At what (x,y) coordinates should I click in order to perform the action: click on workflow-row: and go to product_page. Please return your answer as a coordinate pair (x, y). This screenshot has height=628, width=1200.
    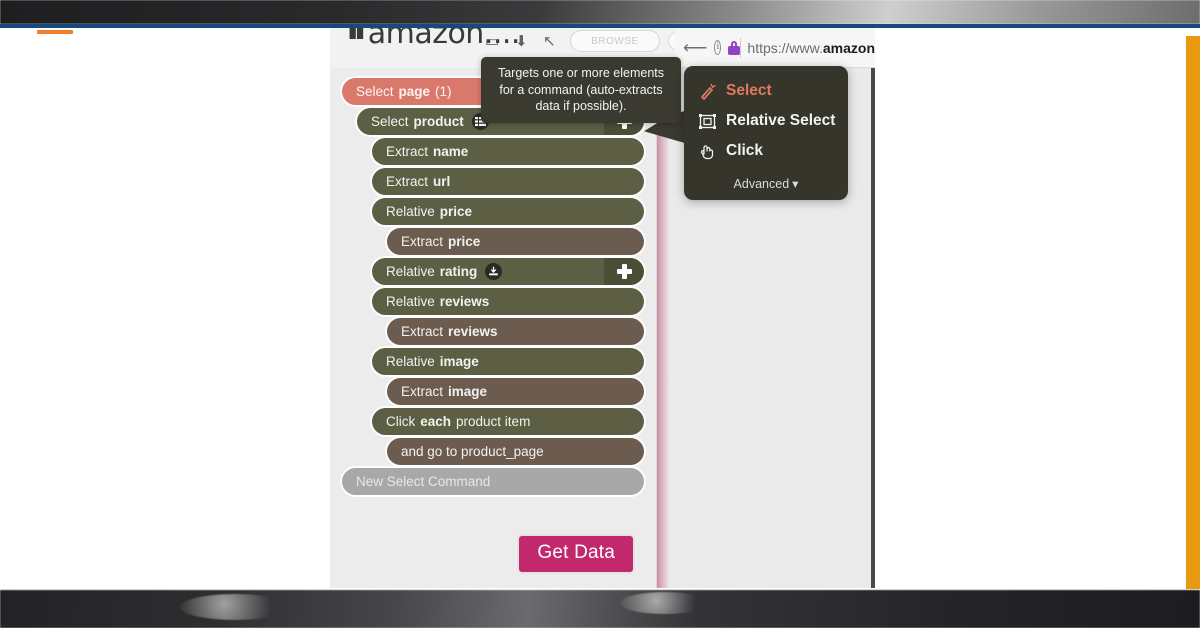
    Looking at the image, I should click on (515, 451).